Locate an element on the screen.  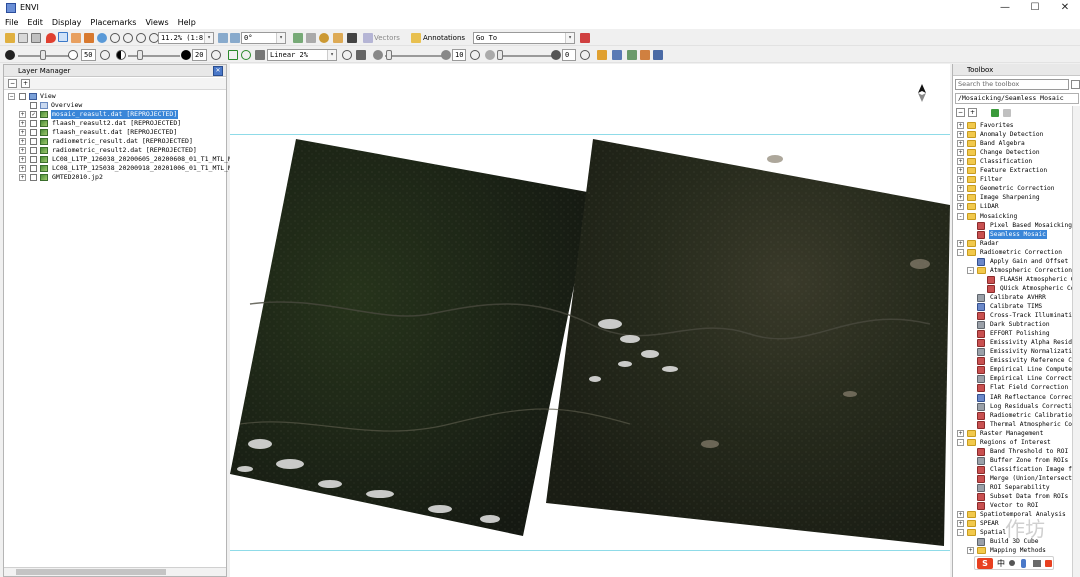
rotation-dropdown: 0° ▾ is located at coordinates (263, 38).